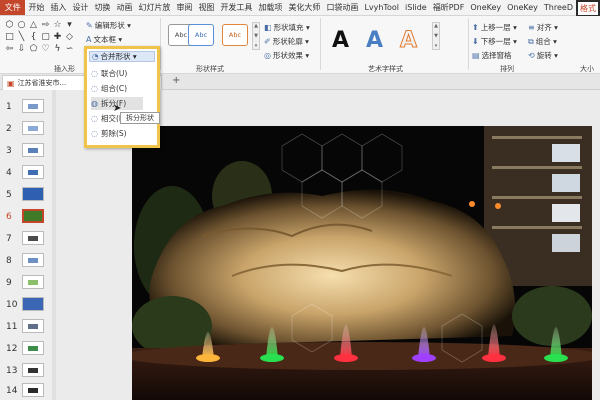 The width and height of the screenshot is (600, 400). Describe the element at coordinates (117, 133) in the screenshot. I see `menu-item-subtract: ◌ 剪除(S)` at that location.